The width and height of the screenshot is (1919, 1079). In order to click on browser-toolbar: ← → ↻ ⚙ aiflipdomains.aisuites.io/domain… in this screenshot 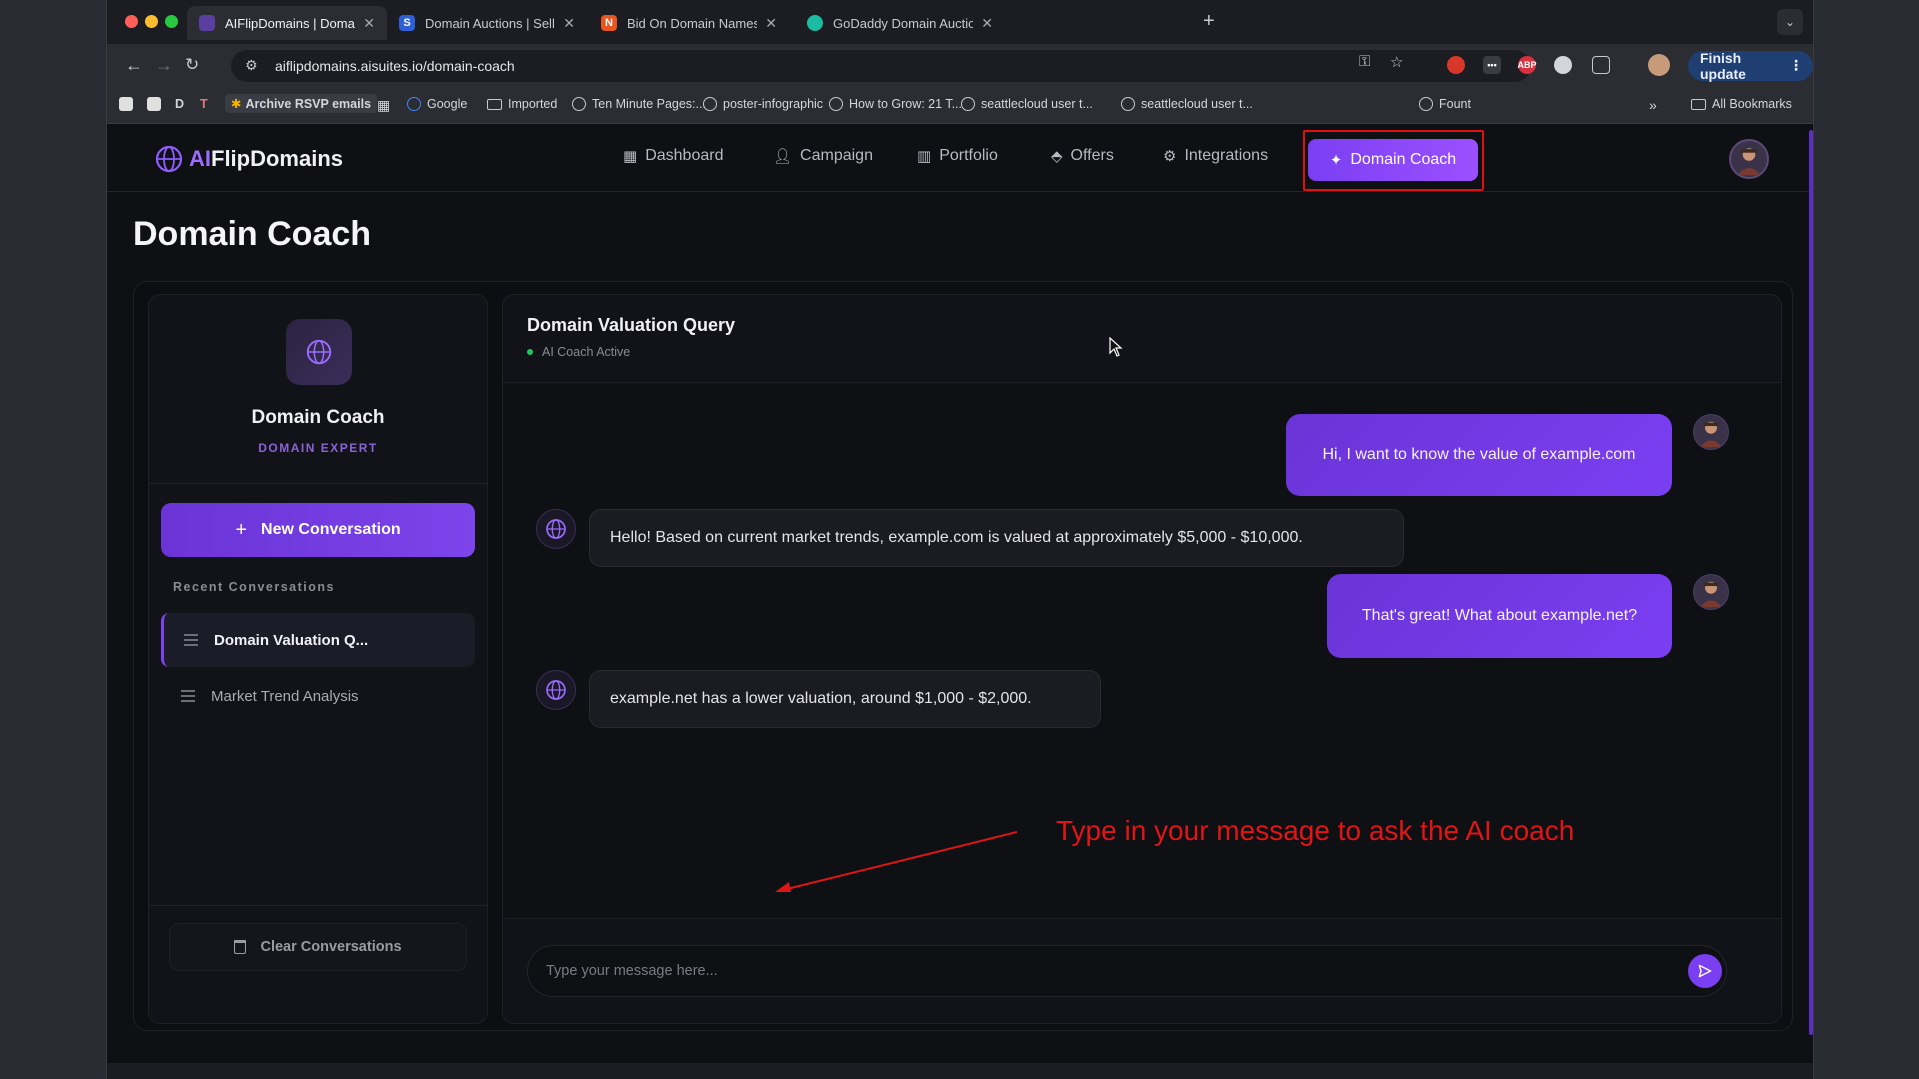, I will do `click(960, 66)`.